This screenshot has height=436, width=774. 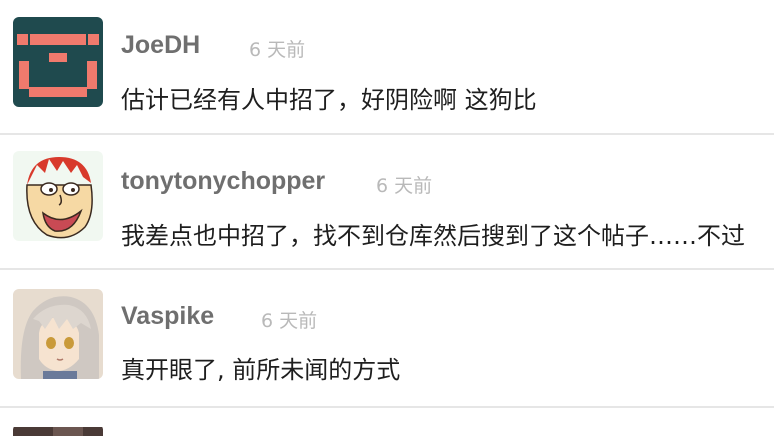 I want to click on pixel-face-icon, so click(x=58, y=62).